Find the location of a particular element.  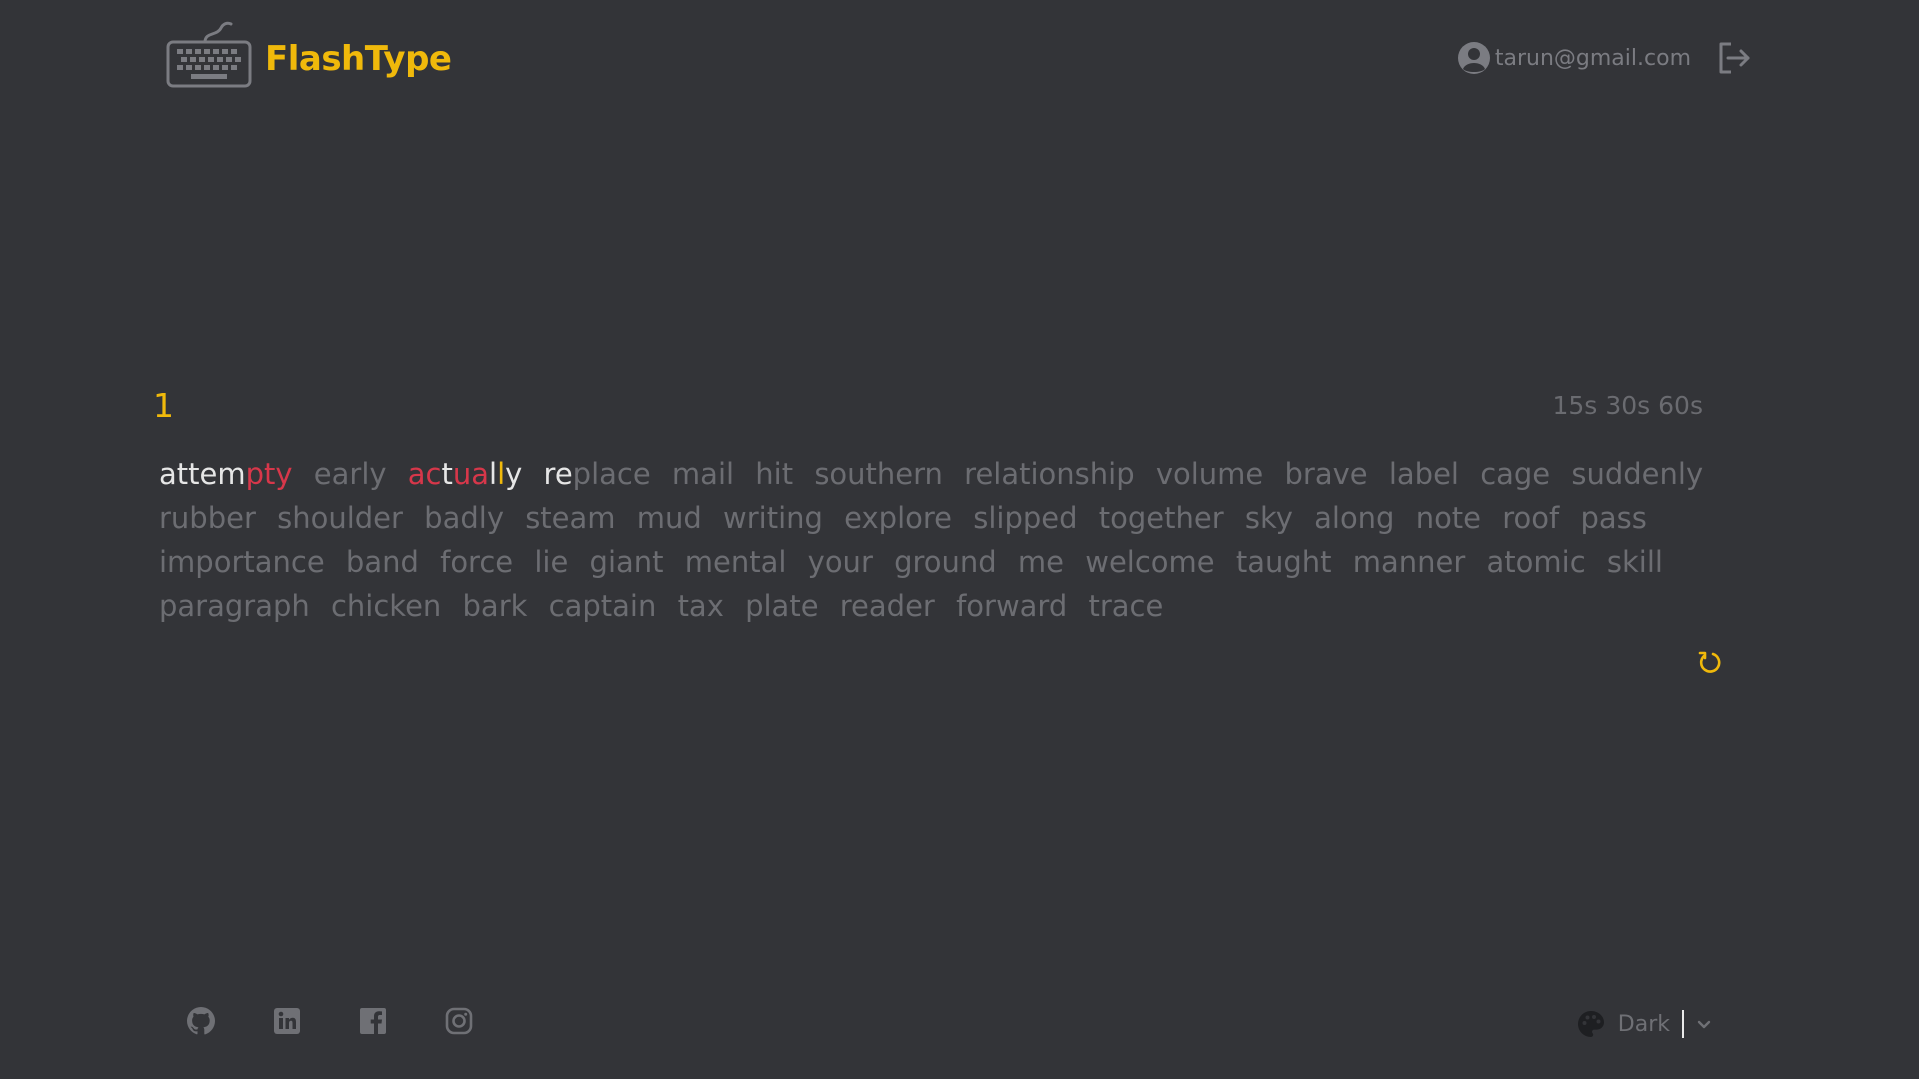

typed-segment: ua is located at coordinates (471, 474).